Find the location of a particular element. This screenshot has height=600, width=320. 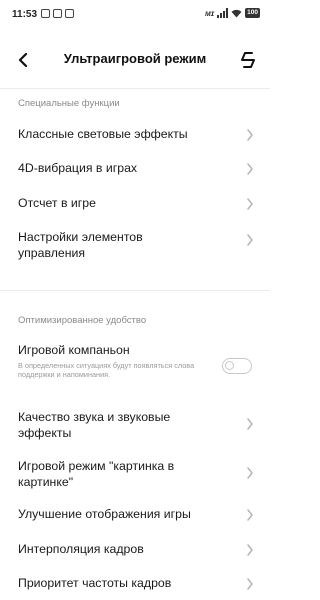

row-control-settings: Настройки элементов управления is located at coordinates (135, 246).